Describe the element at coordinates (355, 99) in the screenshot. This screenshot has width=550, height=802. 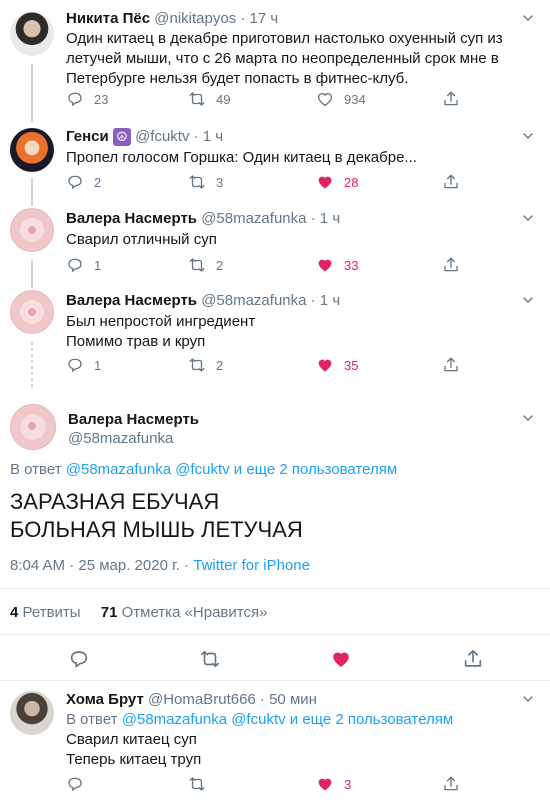
I see `like-count: 934` at that location.